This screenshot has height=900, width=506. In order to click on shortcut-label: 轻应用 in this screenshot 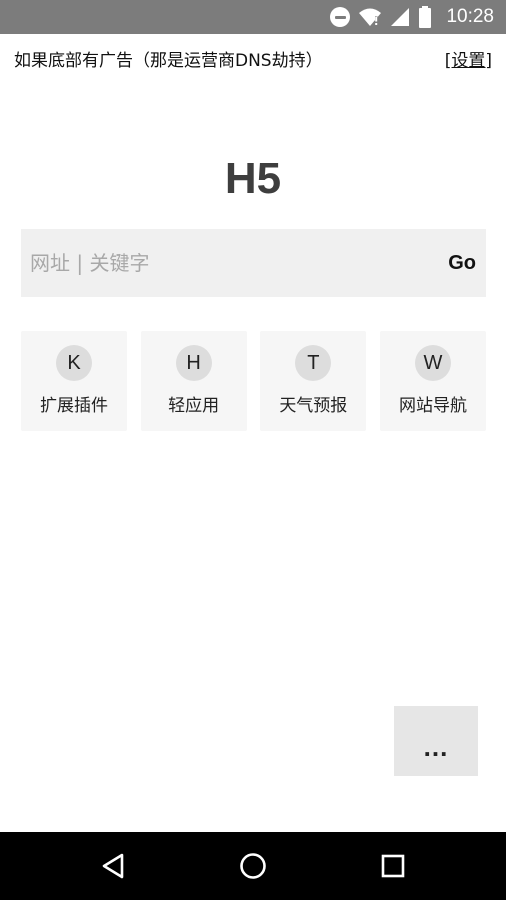, I will do `click(194, 406)`.